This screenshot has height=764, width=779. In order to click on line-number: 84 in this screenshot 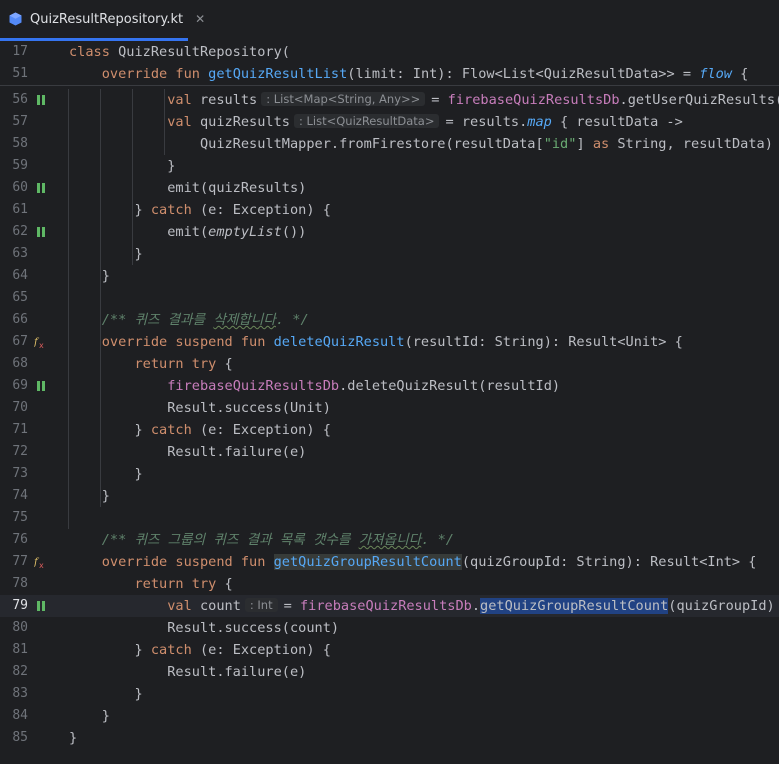, I will do `click(14, 716)`.